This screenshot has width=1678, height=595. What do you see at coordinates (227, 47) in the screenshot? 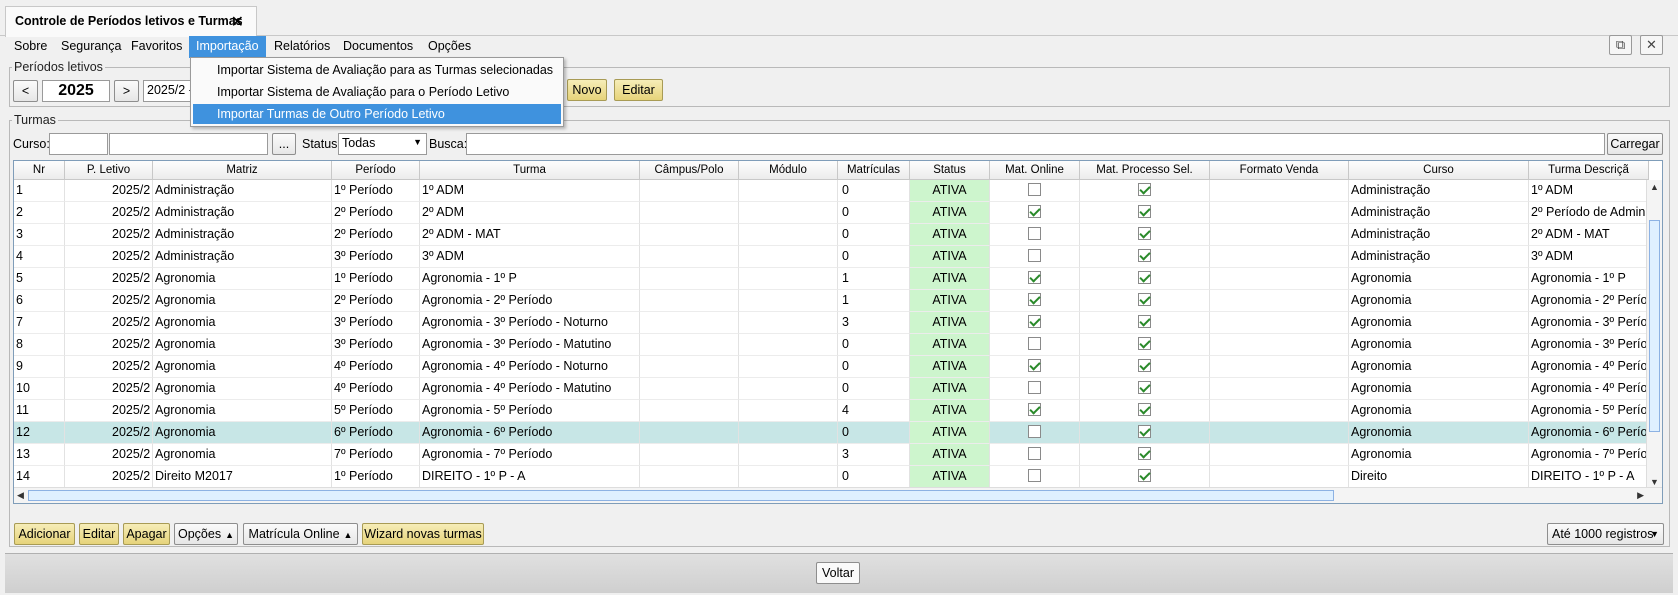
I see `menu-importacao: Importação` at bounding box center [227, 47].